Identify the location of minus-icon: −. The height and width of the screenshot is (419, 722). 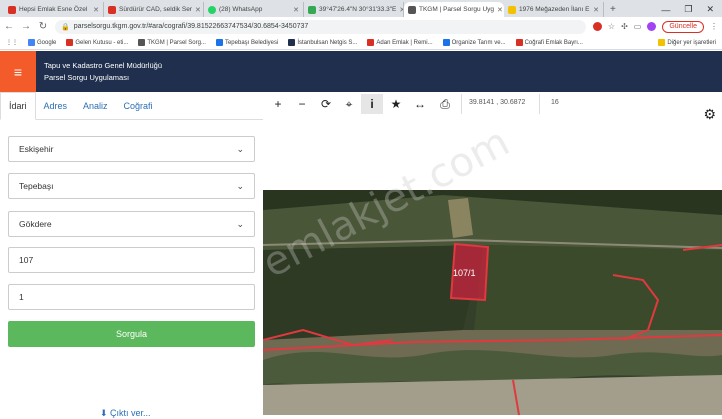
(302, 104).